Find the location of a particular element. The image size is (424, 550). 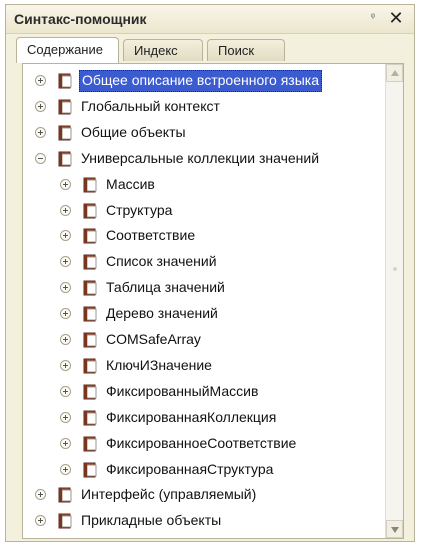

tree-item: Глобальный контекст is located at coordinates (203, 107).